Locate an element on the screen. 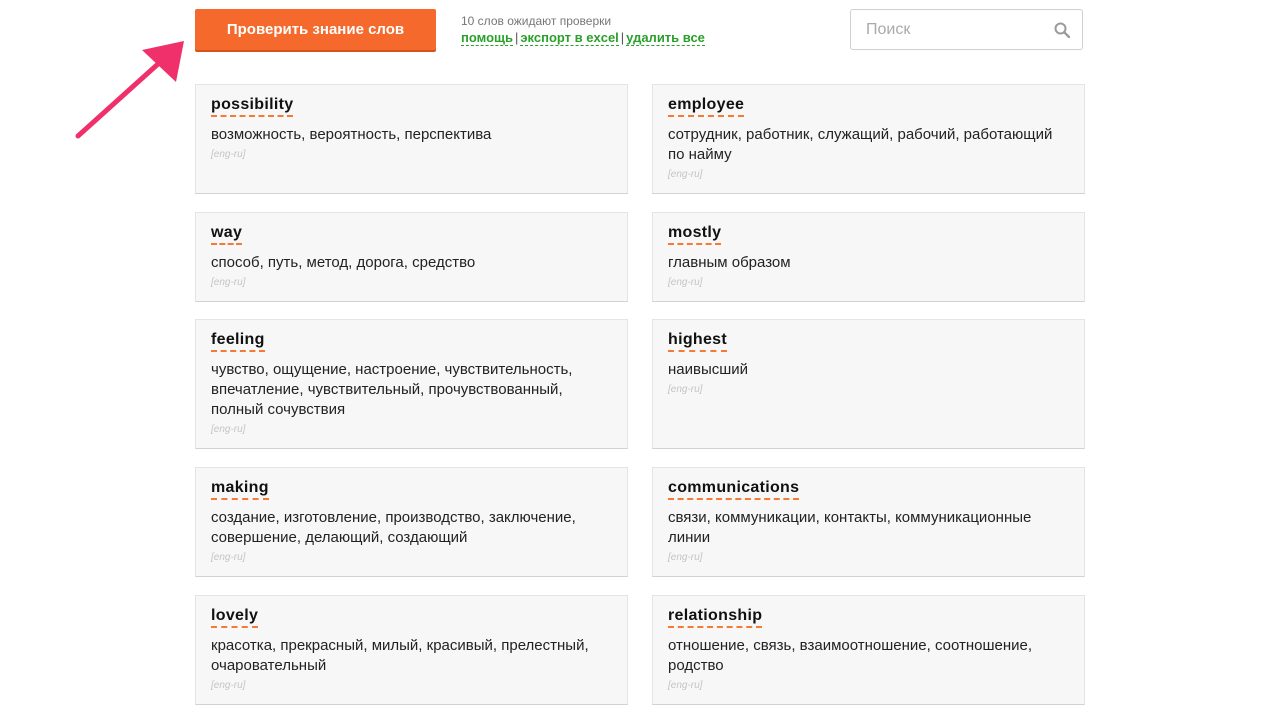 The image size is (1280, 720). word-translation: главным образом is located at coordinates (729, 262).